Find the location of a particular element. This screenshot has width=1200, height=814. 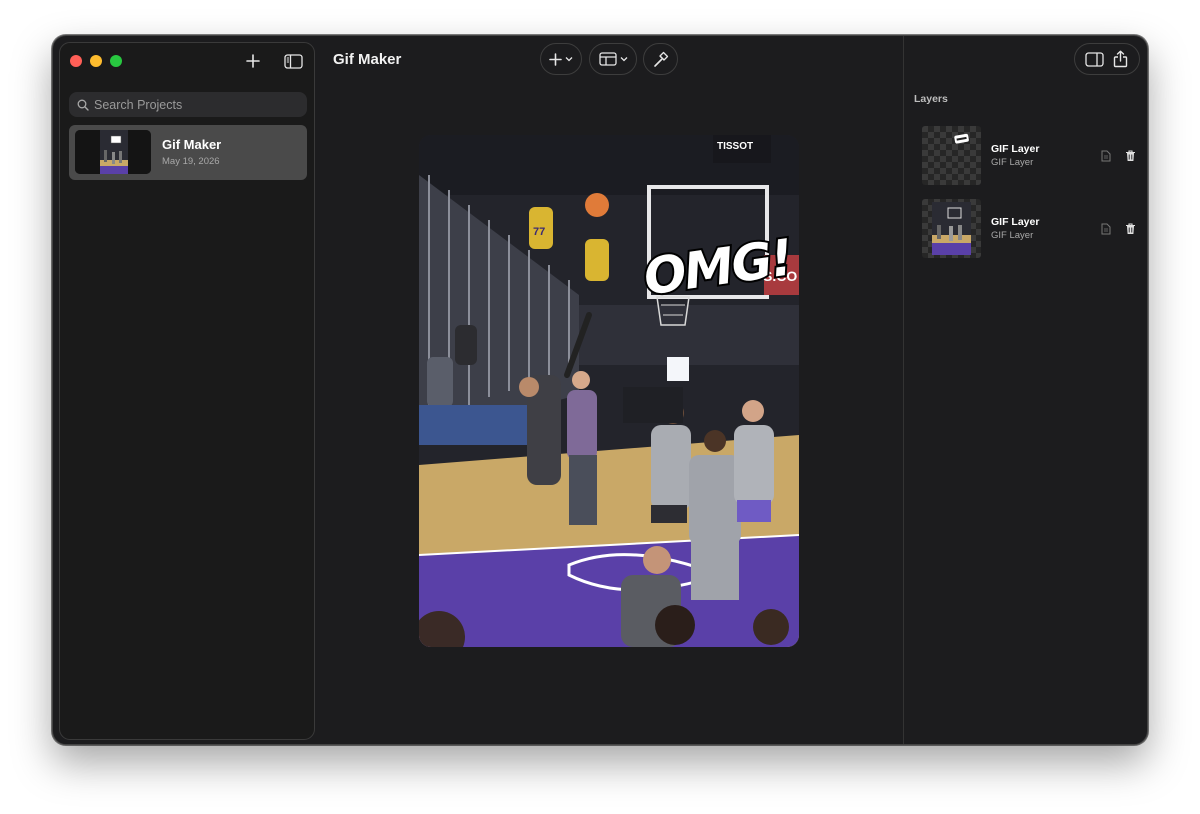

layout-menu-button is located at coordinates (613, 59).